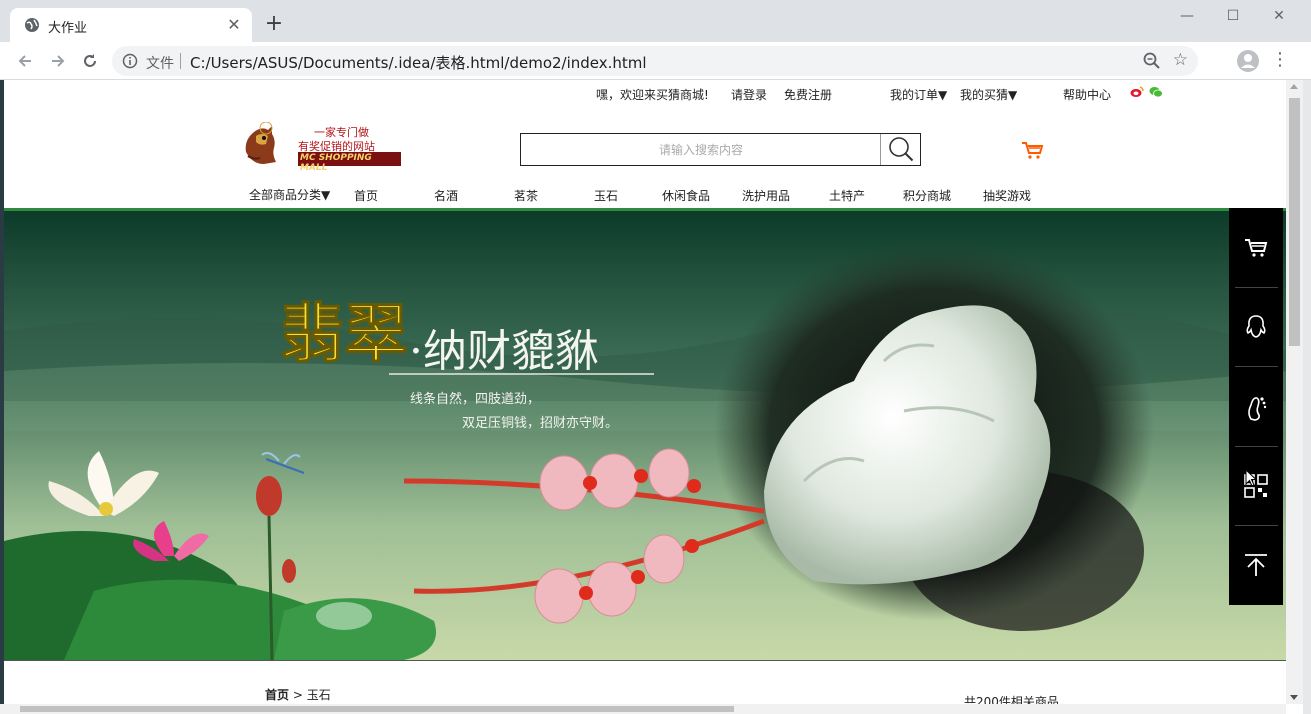  I want to click on reload-icon, so click(90, 60).